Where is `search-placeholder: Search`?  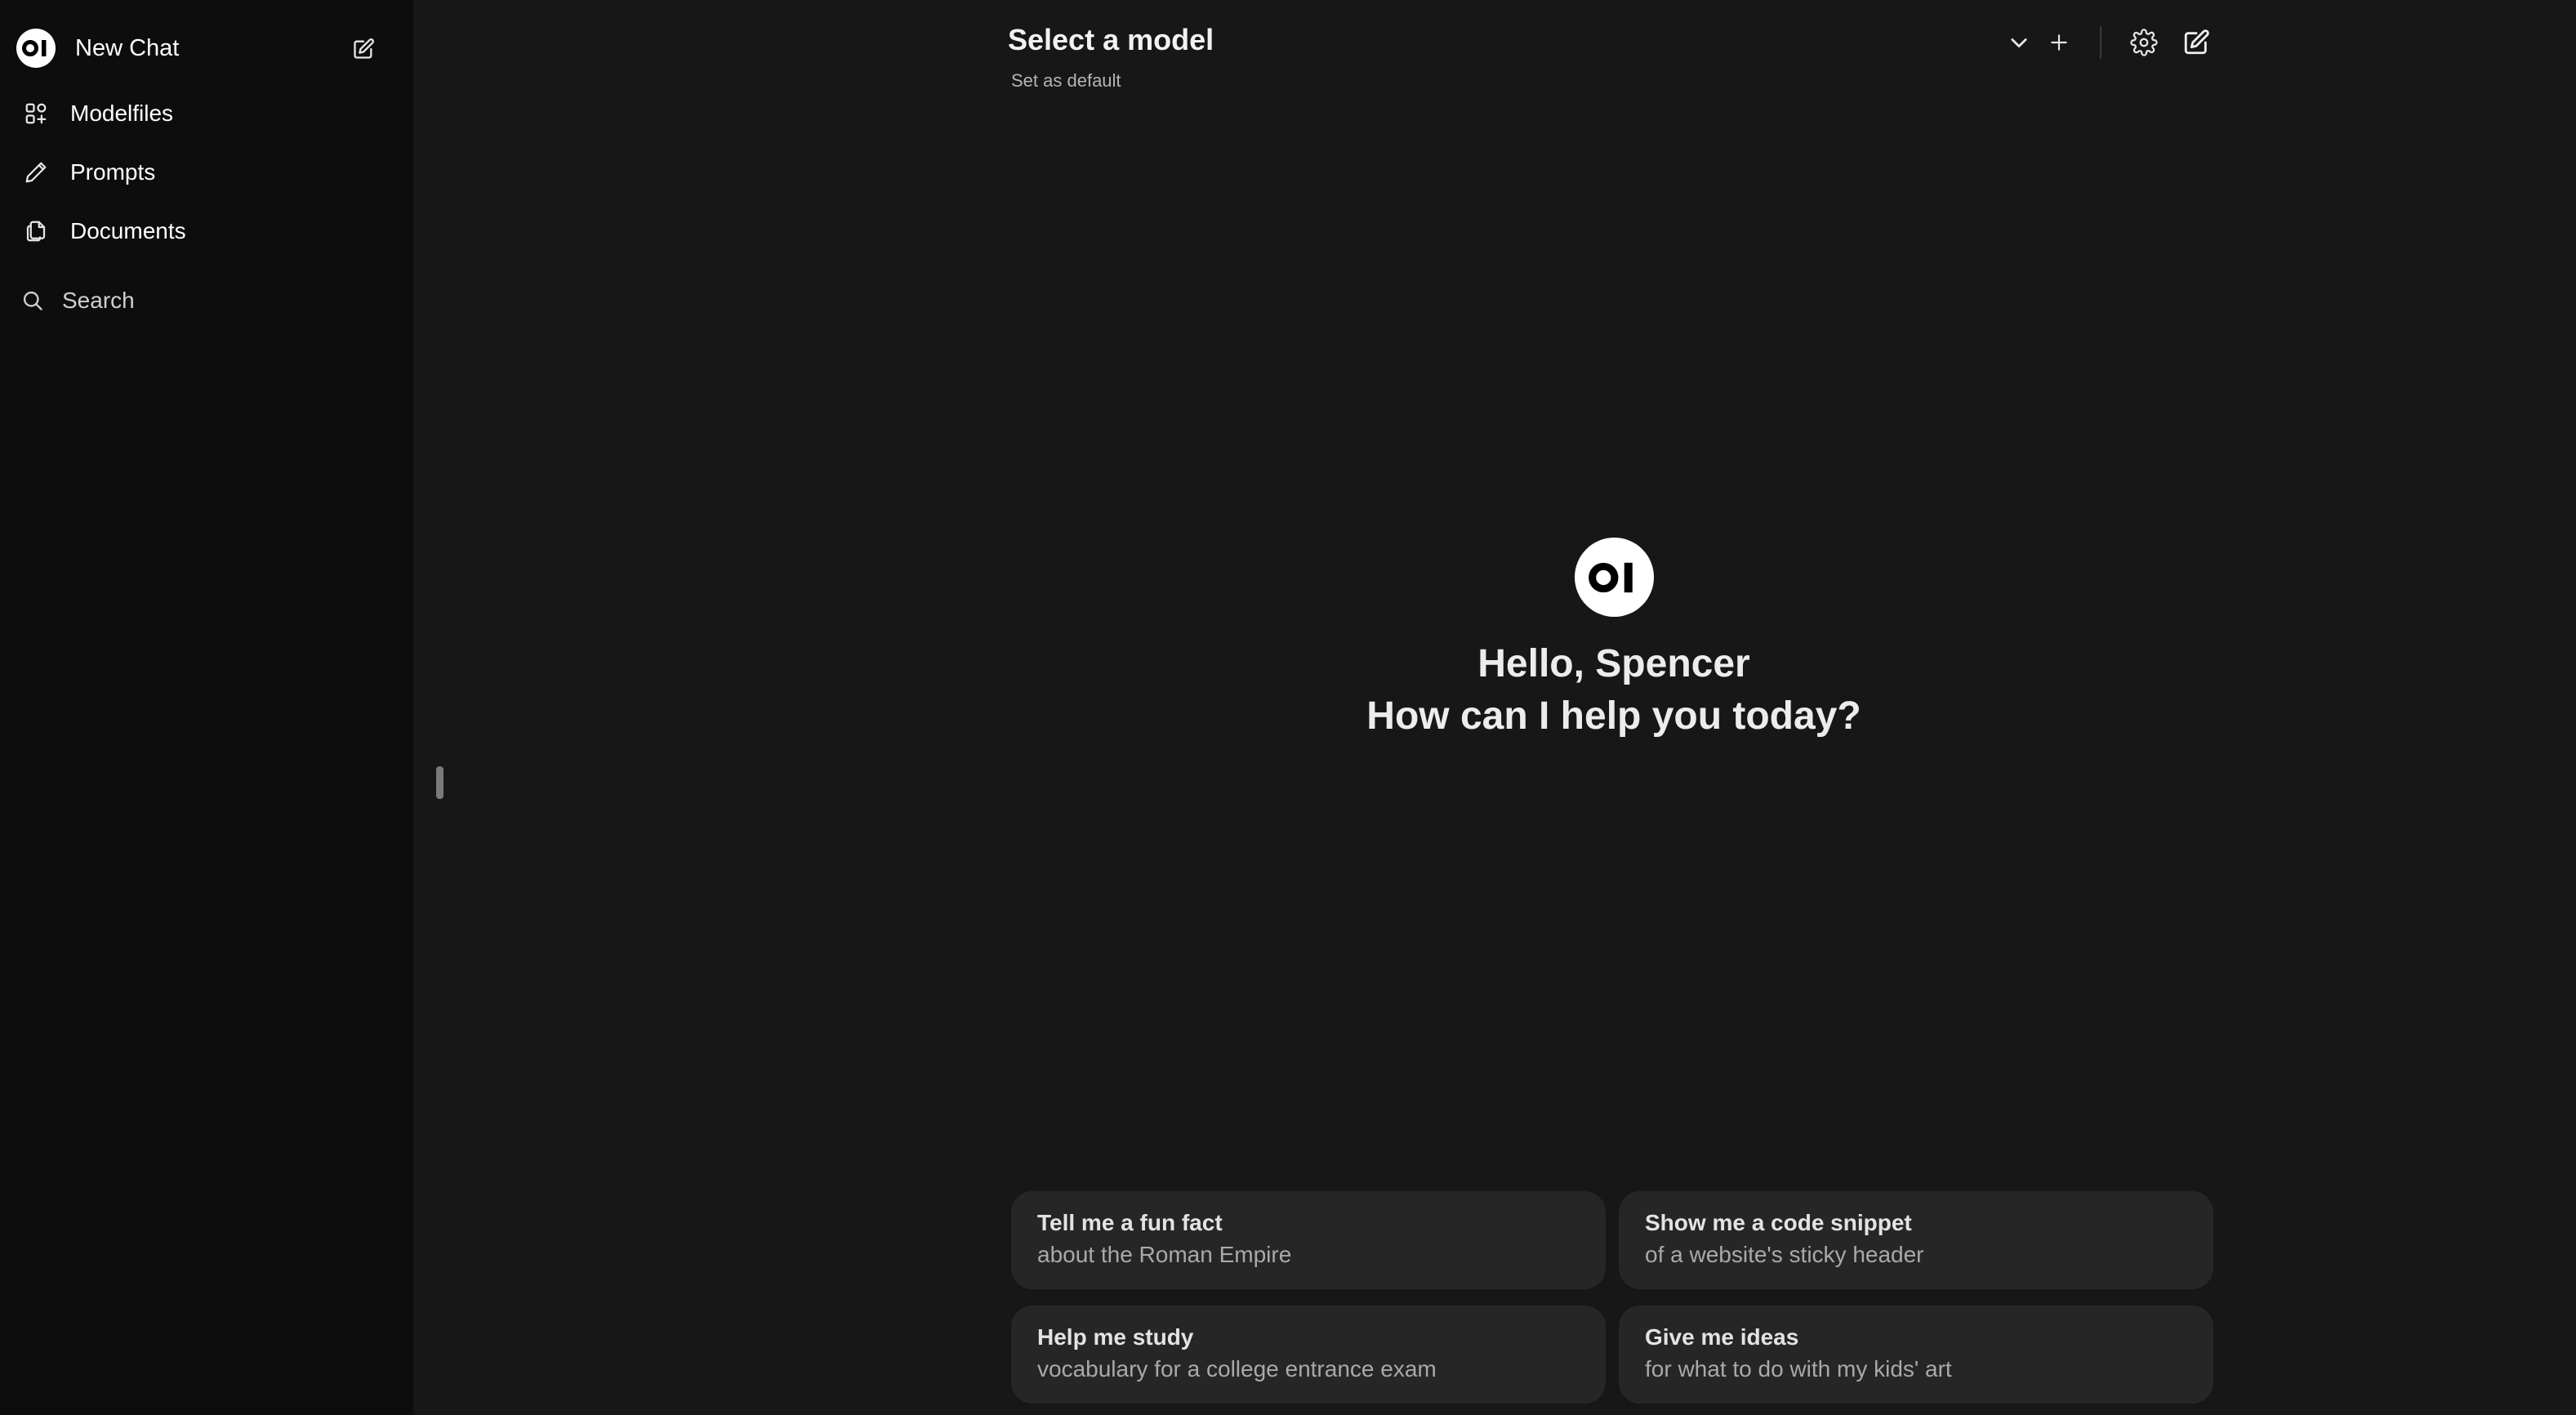 search-placeholder: Search is located at coordinates (98, 300).